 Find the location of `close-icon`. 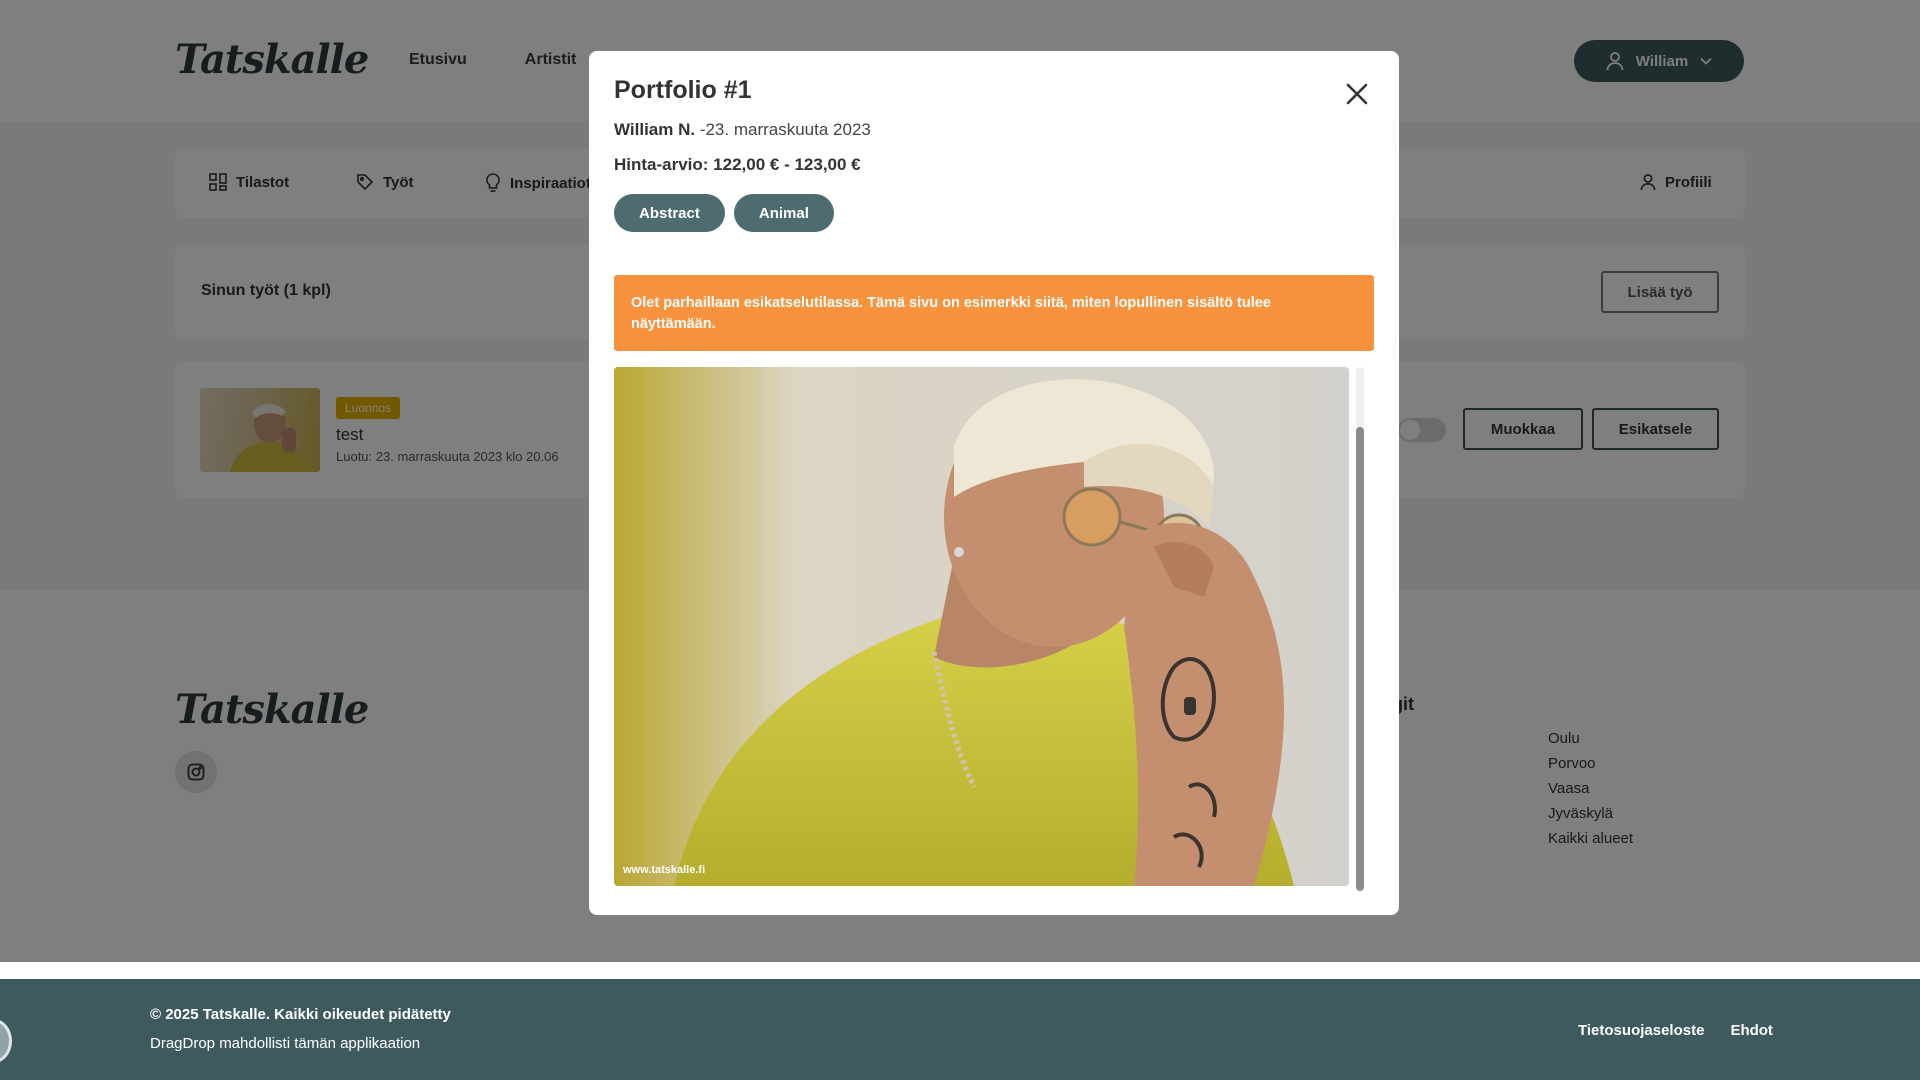

close-icon is located at coordinates (1357, 94).